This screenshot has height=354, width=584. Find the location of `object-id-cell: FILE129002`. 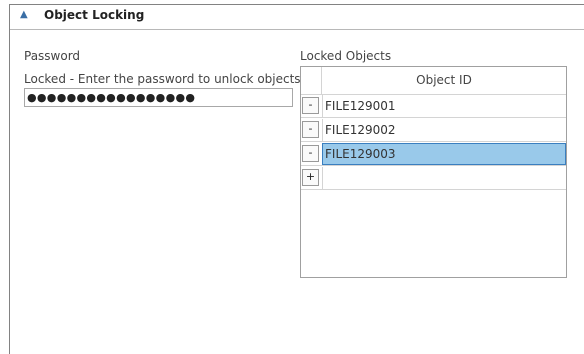

object-id-cell: FILE129002 is located at coordinates (444, 130).